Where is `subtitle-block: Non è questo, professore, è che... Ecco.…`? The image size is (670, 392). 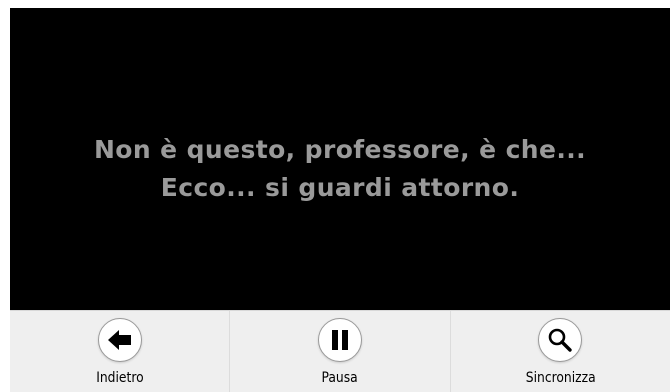 subtitle-block: Non è questo, professore, è che... Ecco.… is located at coordinates (340, 169).